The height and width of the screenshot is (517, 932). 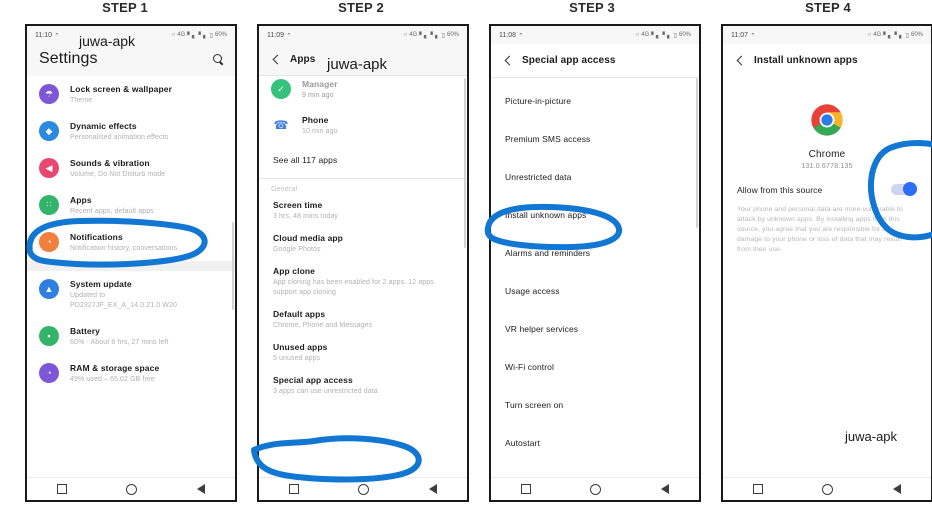 What do you see at coordinates (294, 271) in the screenshot?
I see `row-title: App clone` at bounding box center [294, 271].